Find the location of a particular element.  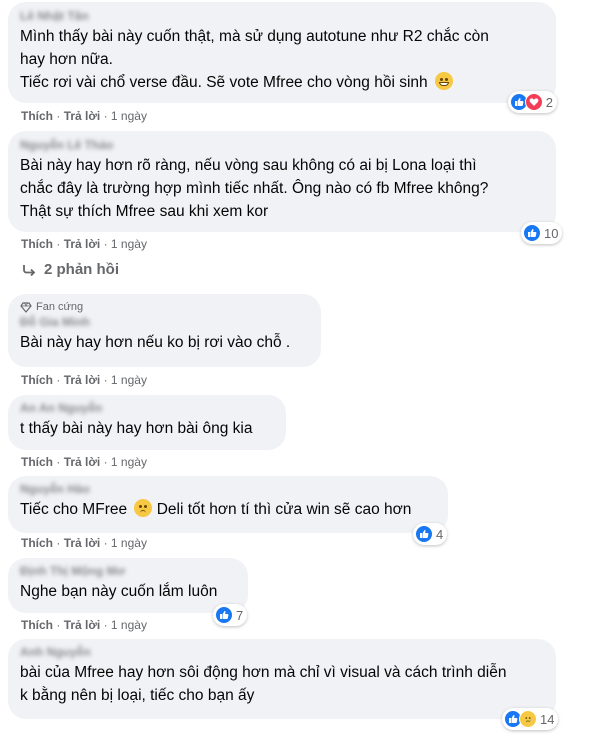

comment-author: An An Nguyễn is located at coordinates (147, 408).